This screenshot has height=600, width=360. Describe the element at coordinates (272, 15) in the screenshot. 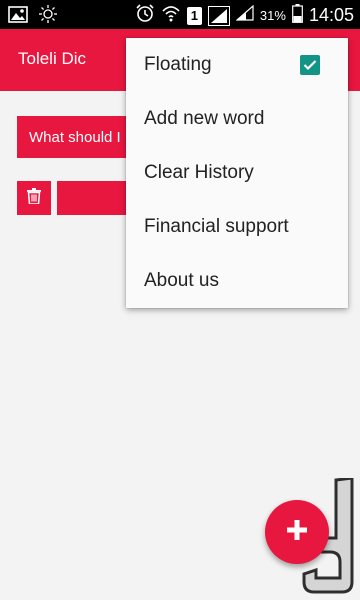

I see `battery-percent: 31%` at that location.